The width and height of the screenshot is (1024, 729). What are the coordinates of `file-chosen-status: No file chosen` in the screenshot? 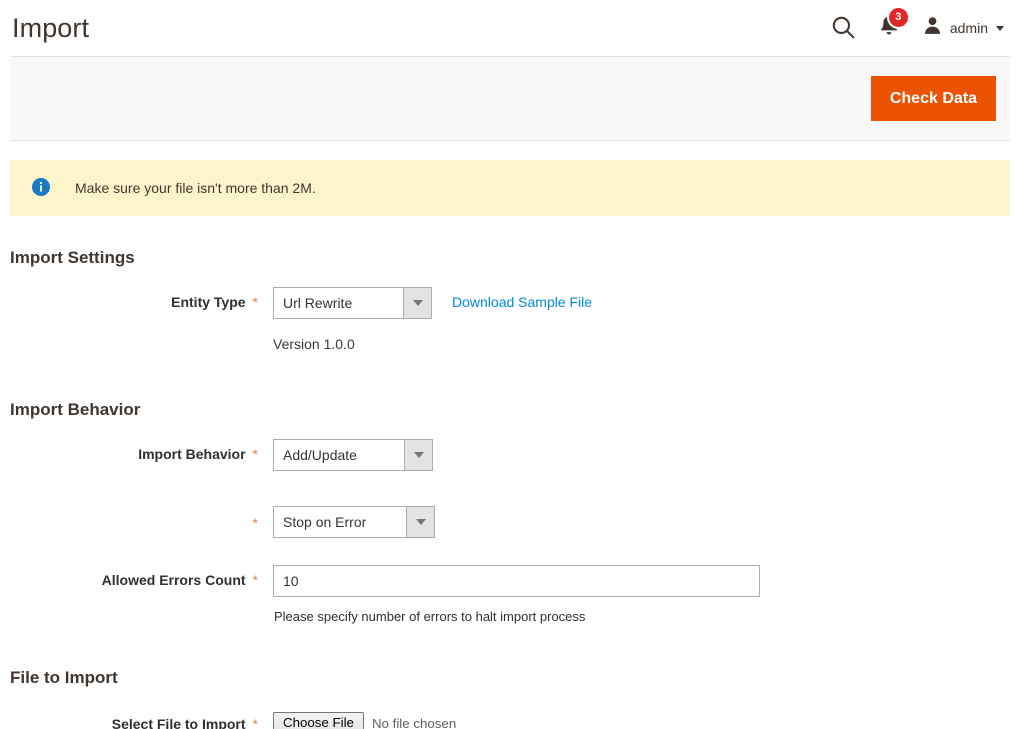 It's located at (414, 722).